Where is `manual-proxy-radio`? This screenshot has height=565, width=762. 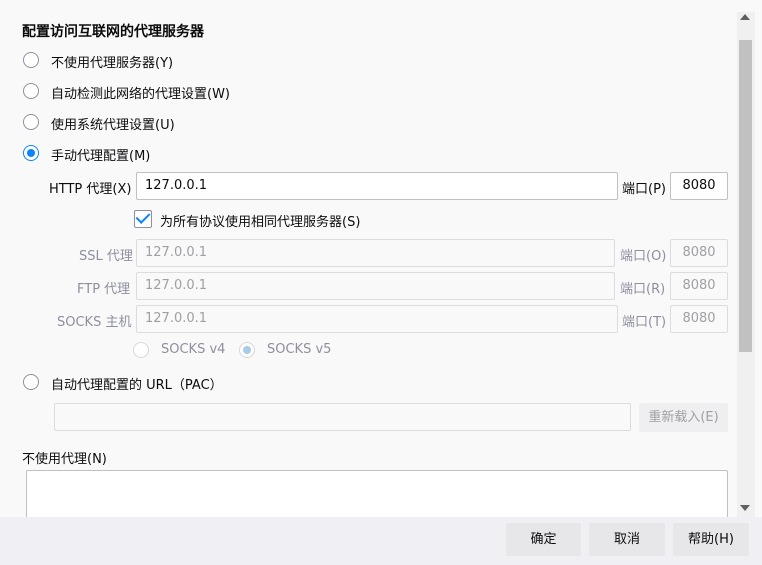
manual-proxy-radio is located at coordinates (31, 153).